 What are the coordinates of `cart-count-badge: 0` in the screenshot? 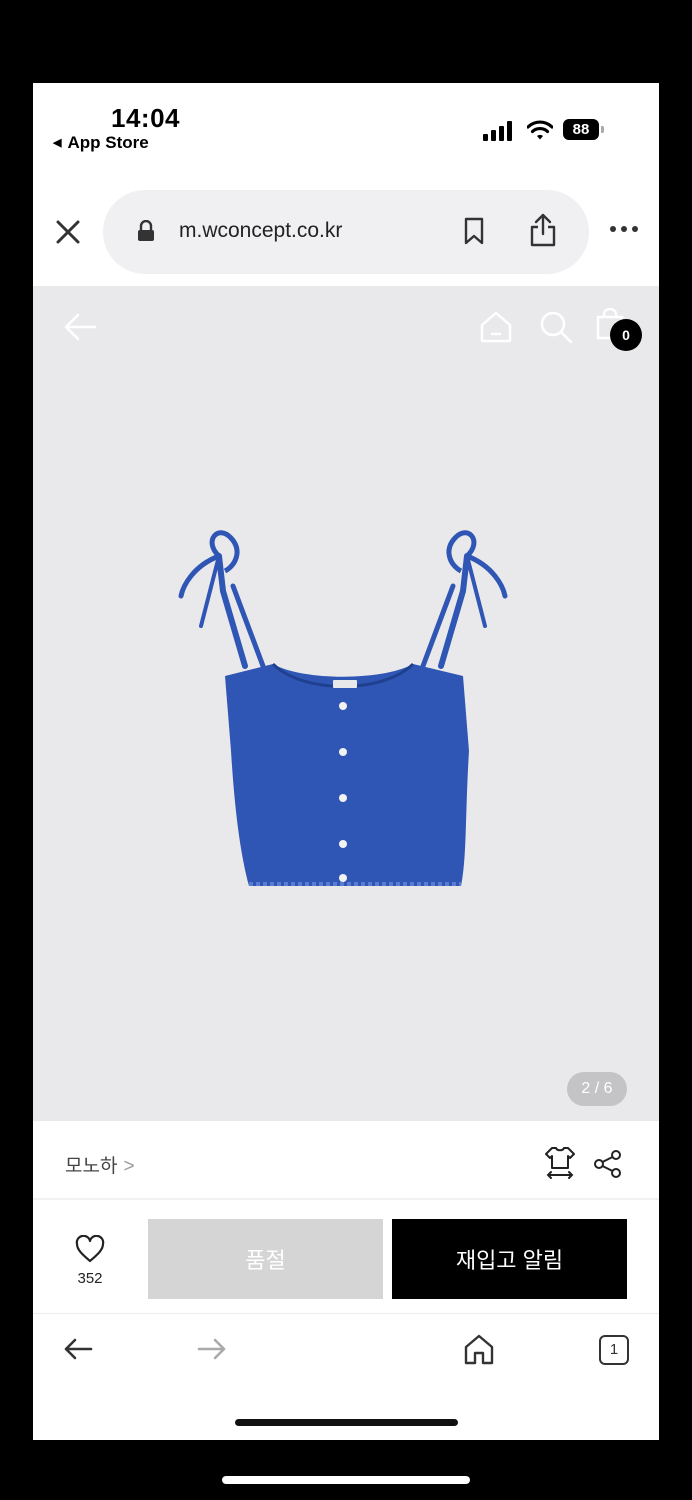 It's located at (626, 335).